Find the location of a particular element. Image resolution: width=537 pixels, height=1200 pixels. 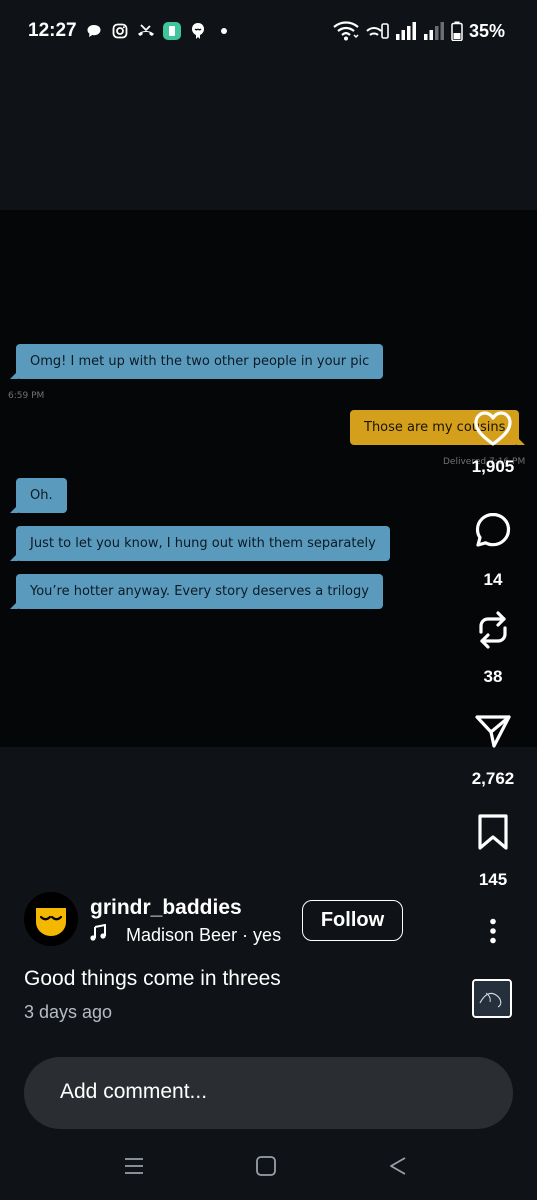

album-art-icon is located at coordinates (492, 998).